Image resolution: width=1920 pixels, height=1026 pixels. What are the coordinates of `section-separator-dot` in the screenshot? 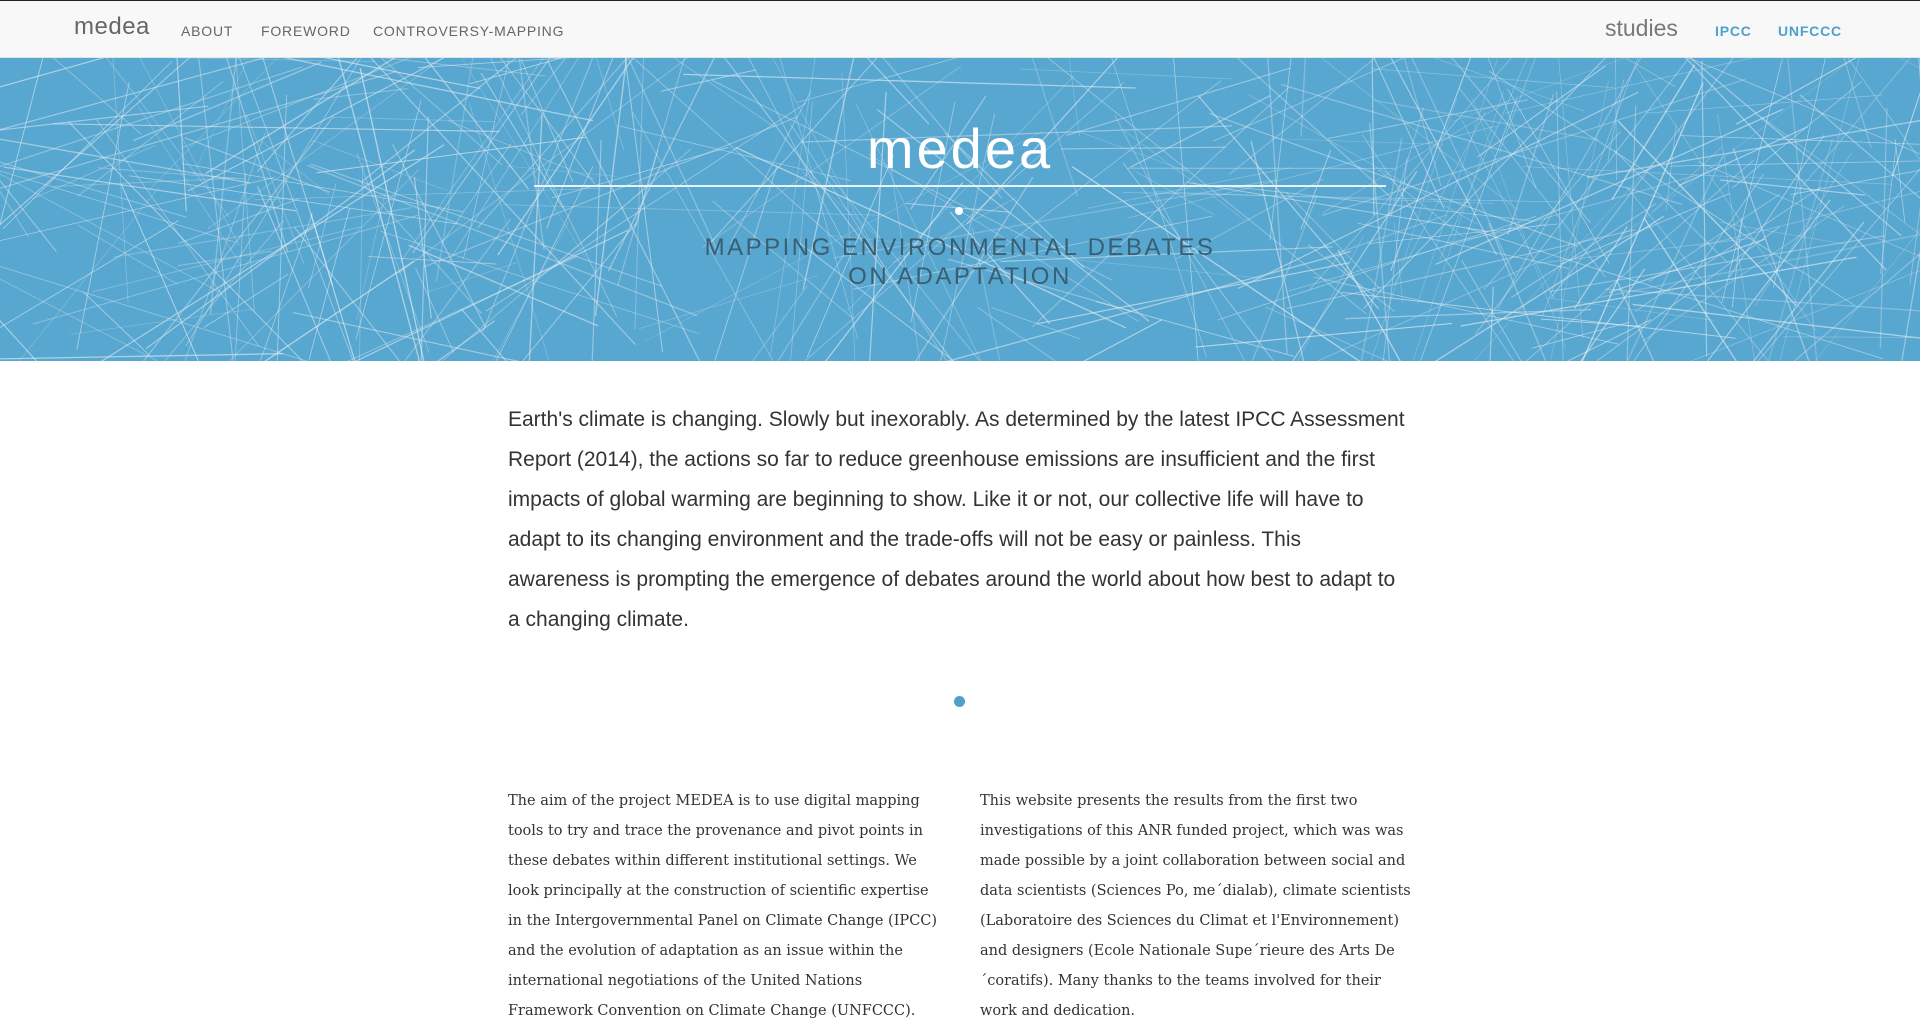 It's located at (959, 701).